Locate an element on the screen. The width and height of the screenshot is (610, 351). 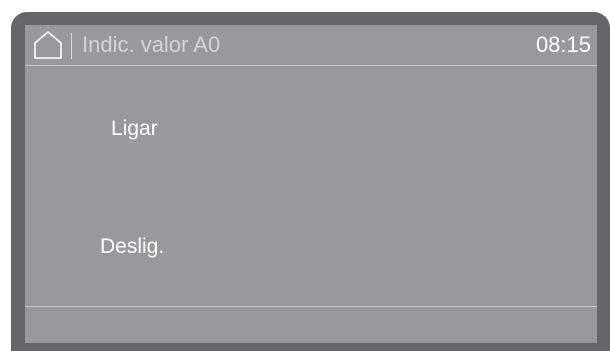
clock: 08:15 is located at coordinates (563, 44).